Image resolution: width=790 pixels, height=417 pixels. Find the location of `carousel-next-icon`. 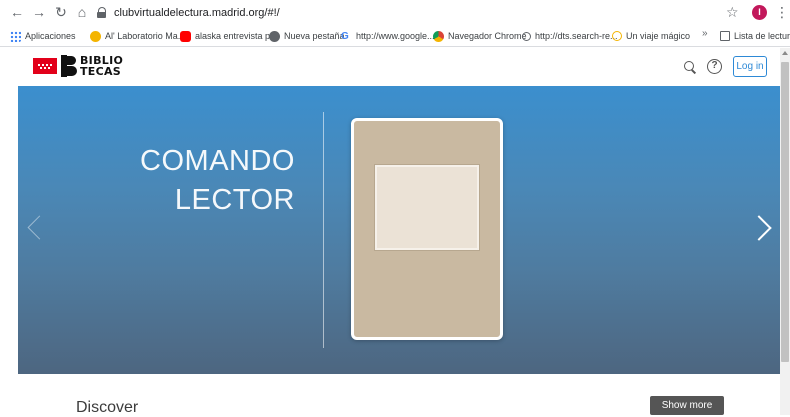

carousel-next-icon is located at coordinates (765, 229).